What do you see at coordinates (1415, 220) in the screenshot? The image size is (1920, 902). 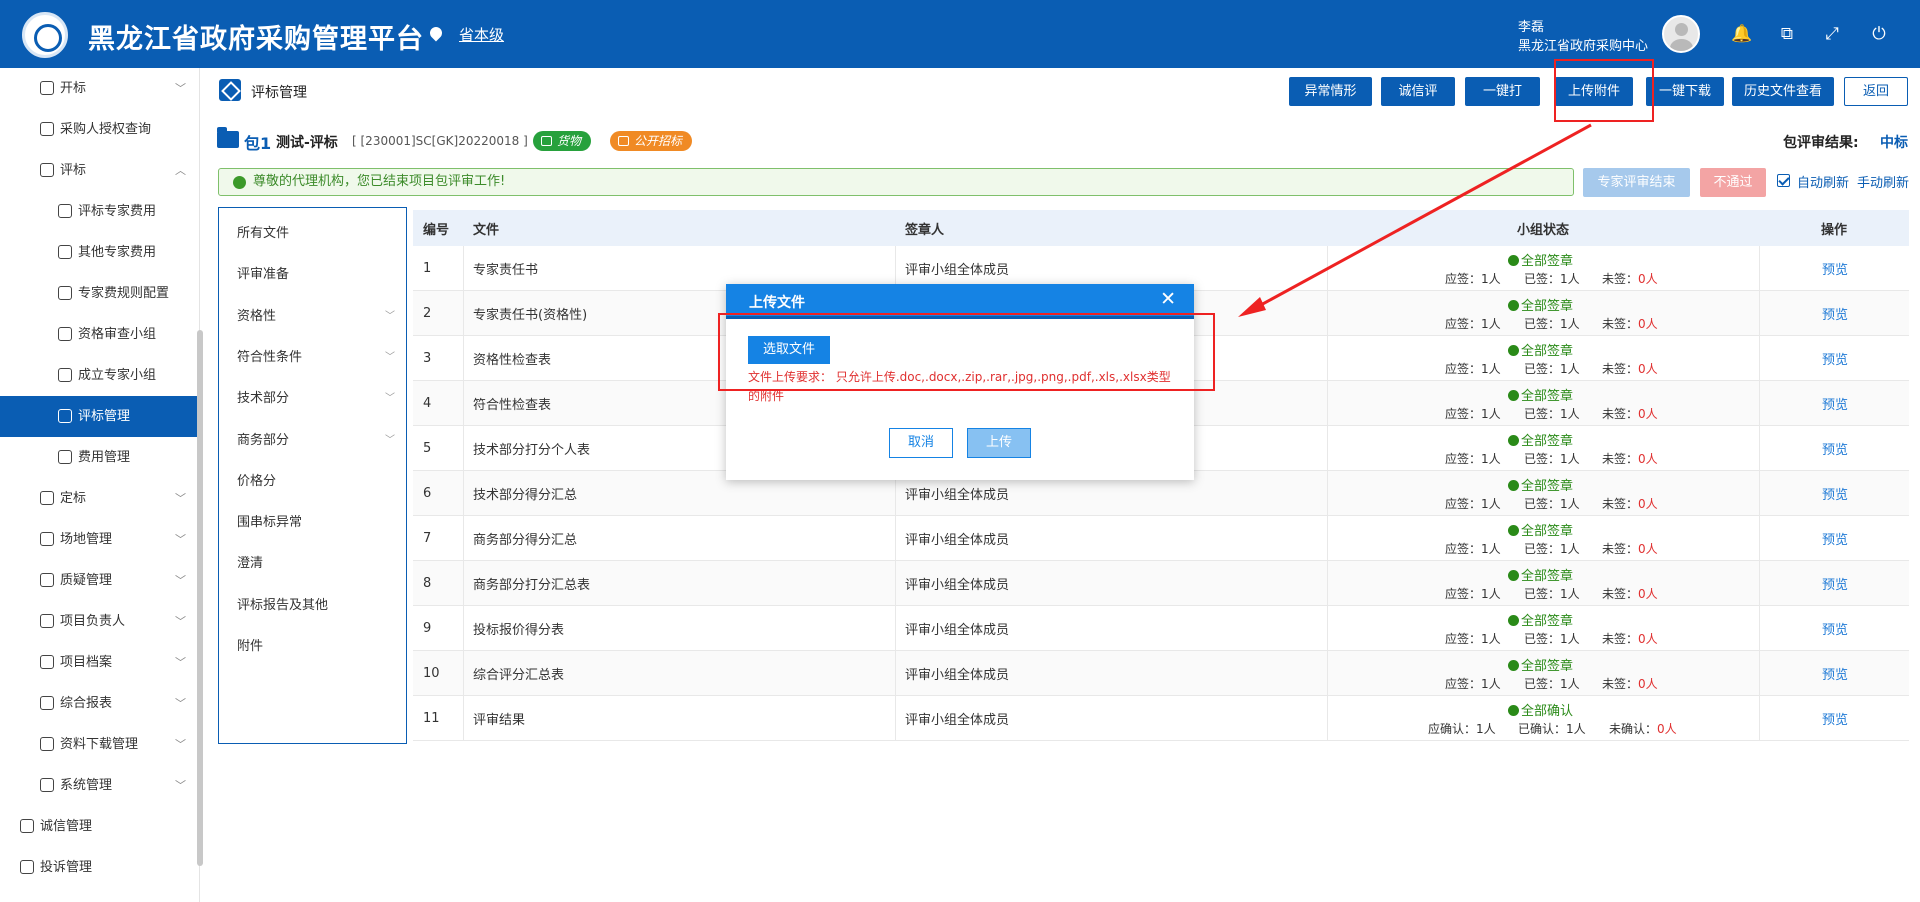 I see `annotation-arrow` at bounding box center [1415, 220].